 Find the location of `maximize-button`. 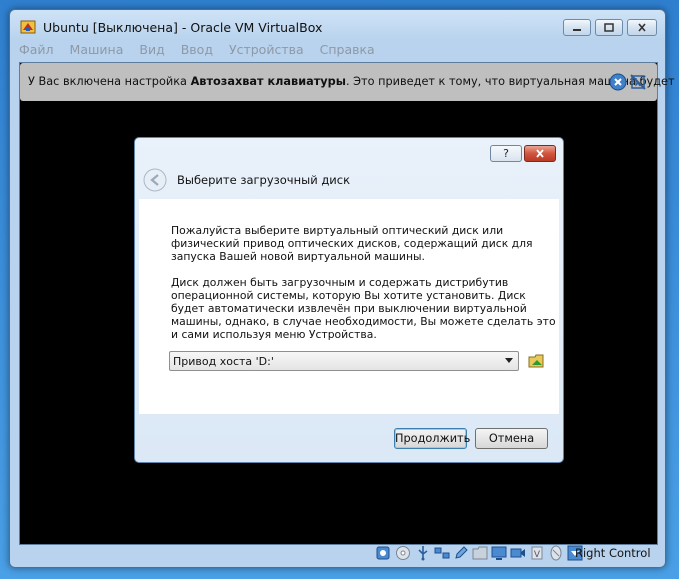

maximize-button is located at coordinates (609, 27).